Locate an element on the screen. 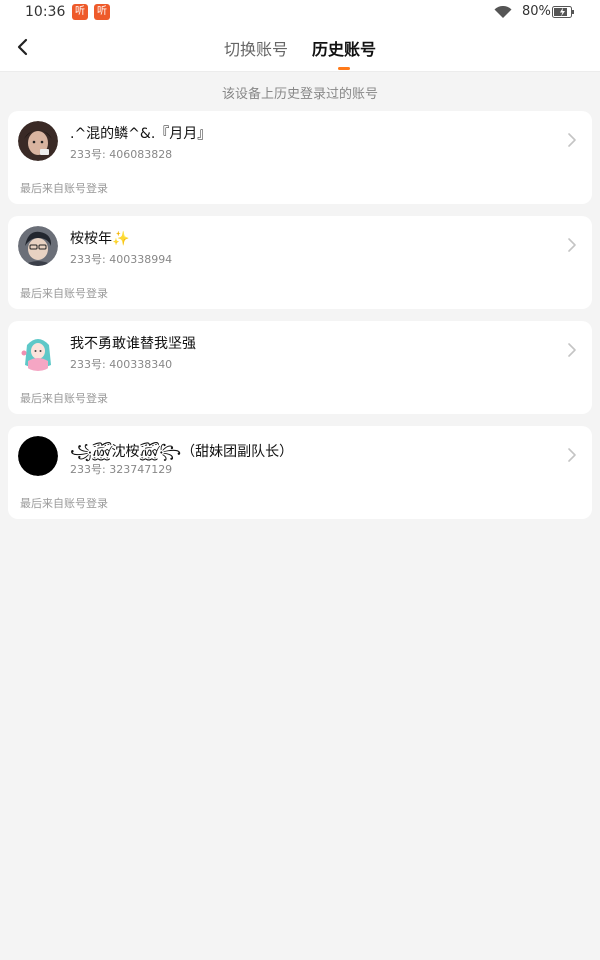 The image size is (600, 960). status-bar: 10:36 听 听 80% is located at coordinates (300, 12).